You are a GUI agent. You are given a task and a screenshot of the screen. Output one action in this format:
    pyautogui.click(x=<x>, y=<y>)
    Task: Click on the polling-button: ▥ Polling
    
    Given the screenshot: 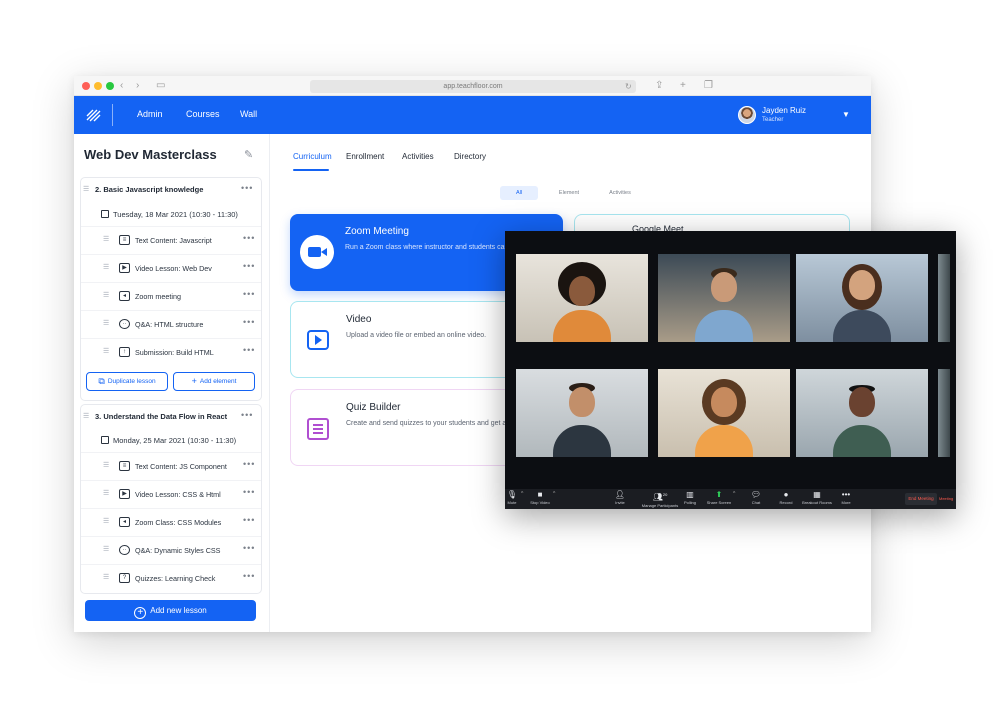 What is the action you would take?
    pyautogui.click(x=690, y=497)
    